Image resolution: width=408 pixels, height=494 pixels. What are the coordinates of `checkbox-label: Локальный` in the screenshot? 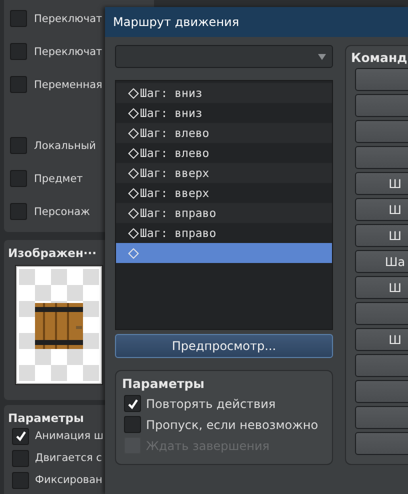 It's located at (65, 146).